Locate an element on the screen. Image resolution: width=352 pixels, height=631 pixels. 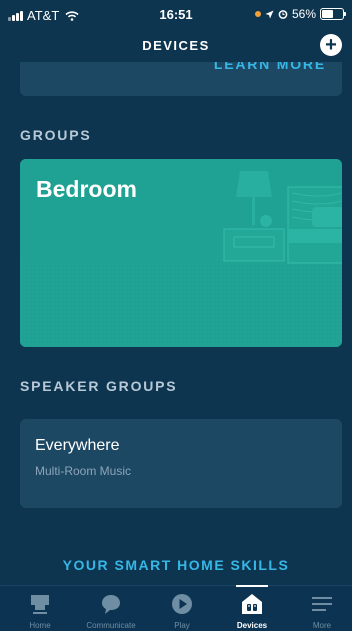
location-icon is located at coordinates (269, 14).